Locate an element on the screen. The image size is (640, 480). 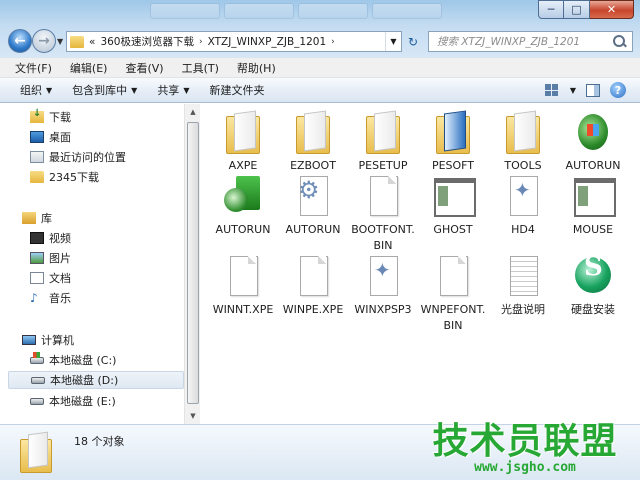
new-folder-button: 新建文件夹 is located at coordinates (236, 90).